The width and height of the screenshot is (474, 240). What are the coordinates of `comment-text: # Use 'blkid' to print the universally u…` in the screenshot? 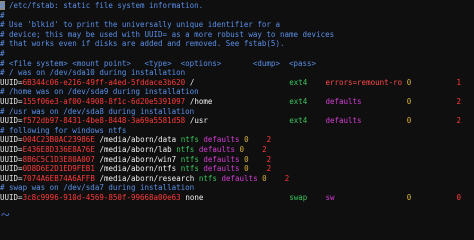 It's located at (140, 25).